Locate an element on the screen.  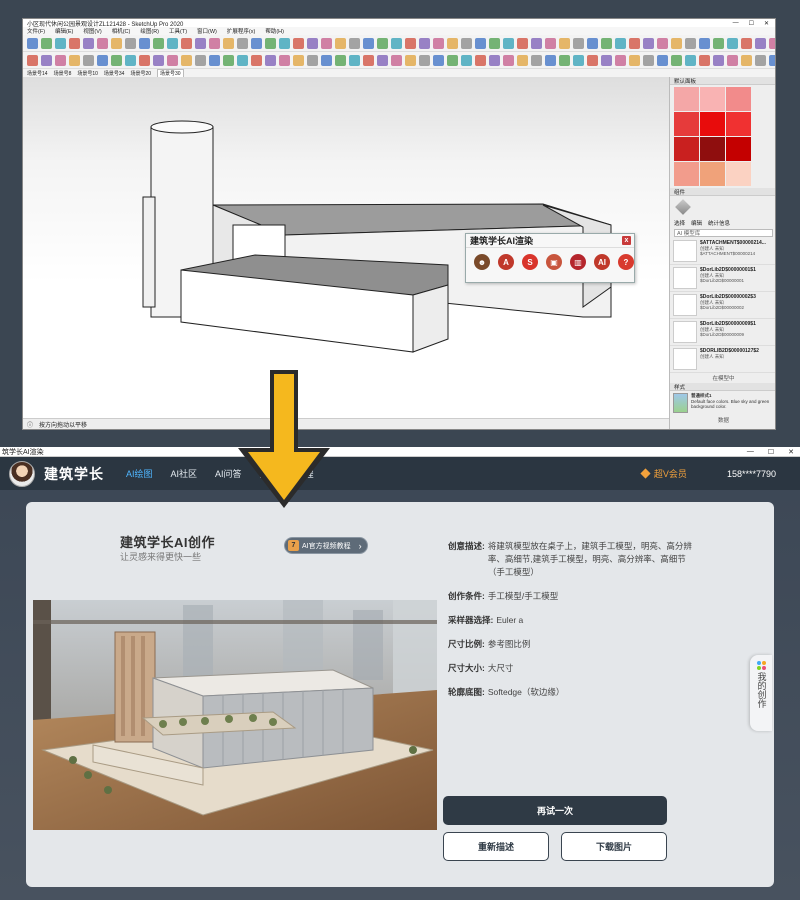
scene-tab: 场景号10 is located at coordinates (87, 73).